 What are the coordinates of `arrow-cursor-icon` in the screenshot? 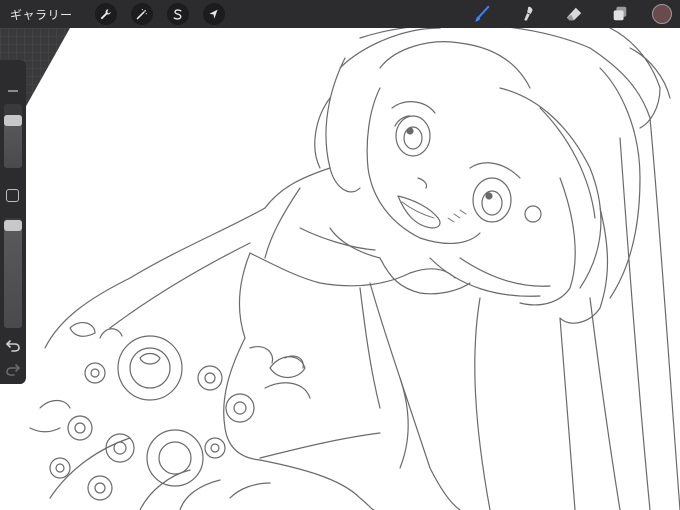 It's located at (213, 14).